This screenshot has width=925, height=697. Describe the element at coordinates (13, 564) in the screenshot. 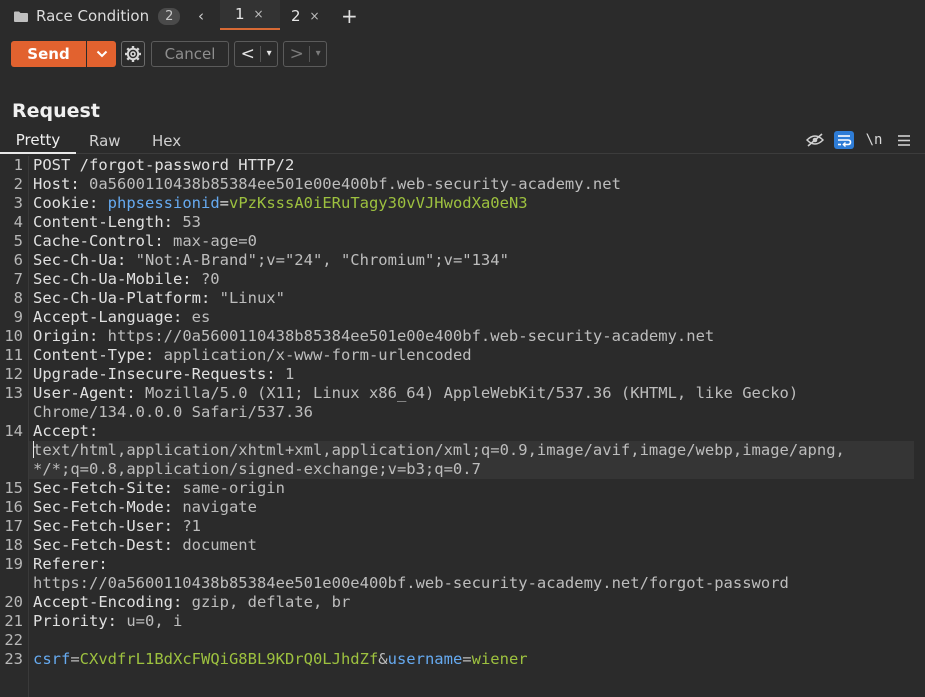

I see `line-number: 19` at that location.